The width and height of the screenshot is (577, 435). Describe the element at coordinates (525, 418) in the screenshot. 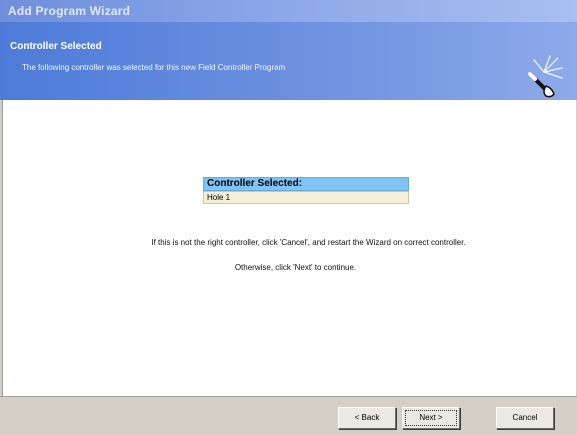

I see `cancel-button: Cancel` at that location.